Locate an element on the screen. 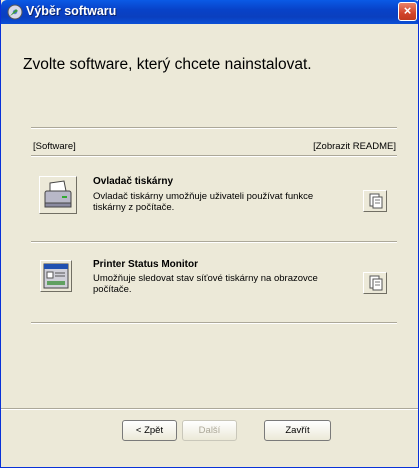 This screenshot has height=468, width=419. status-monitor-icon is located at coordinates (56, 276).